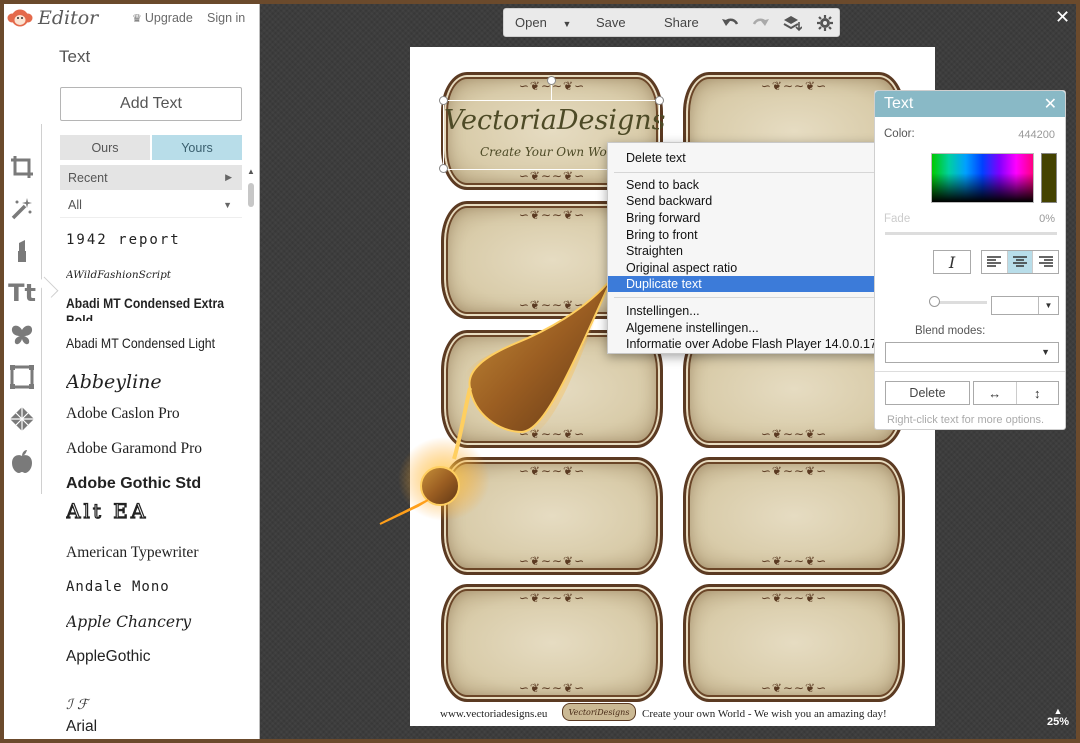 The height and width of the screenshot is (743, 1080). Describe the element at coordinates (123, 414) in the screenshot. I see `font-item: Adobe Caslon Pro` at that location.